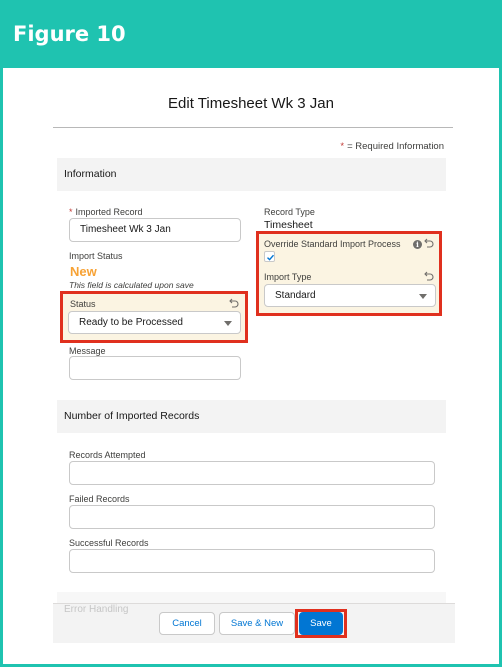  What do you see at coordinates (252, 517) in the screenshot?
I see `failed-records-input` at bounding box center [252, 517].